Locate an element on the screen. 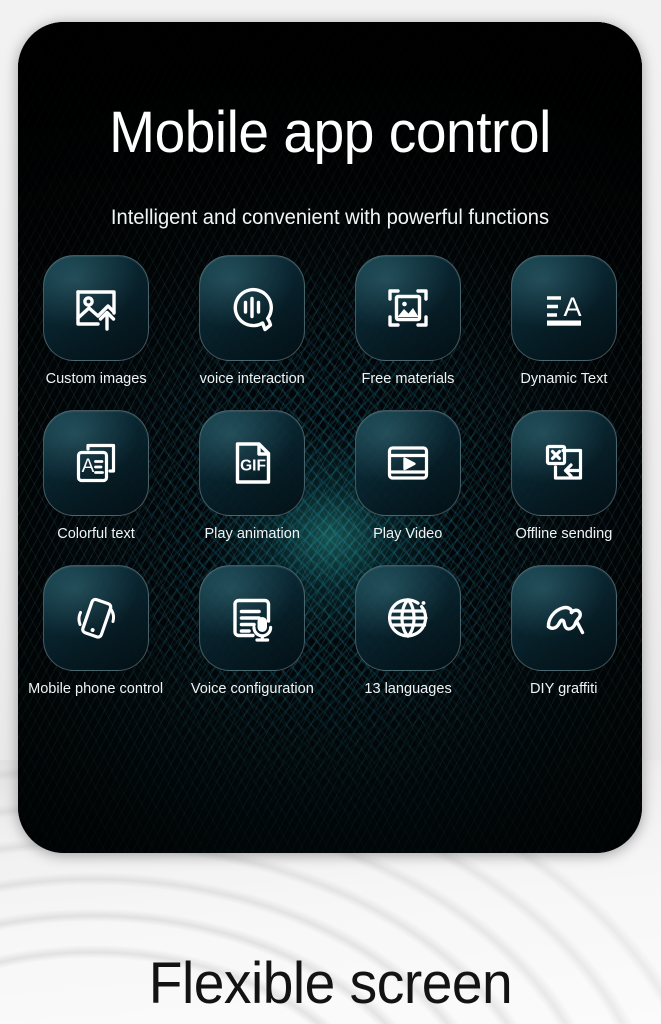  document-microphone-icon is located at coordinates (253, 620).